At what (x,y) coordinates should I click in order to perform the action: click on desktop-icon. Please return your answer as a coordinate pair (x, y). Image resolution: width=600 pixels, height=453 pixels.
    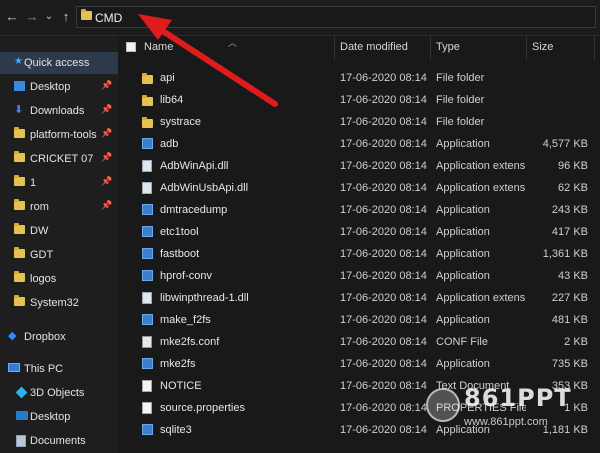
    Looking at the image, I should click on (22, 415).